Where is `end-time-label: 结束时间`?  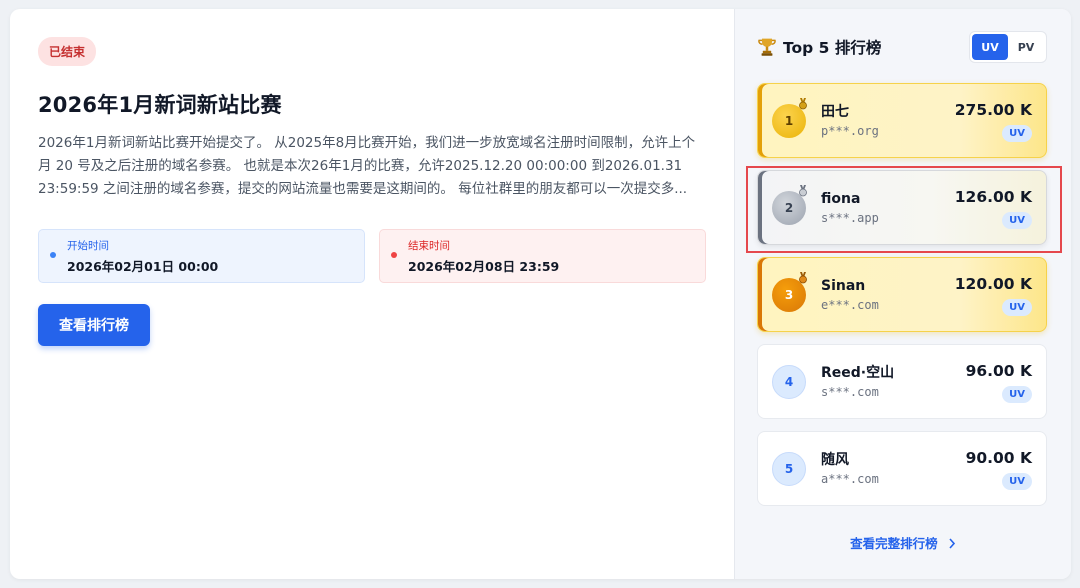
end-time-label: 结束时间 is located at coordinates (429, 246).